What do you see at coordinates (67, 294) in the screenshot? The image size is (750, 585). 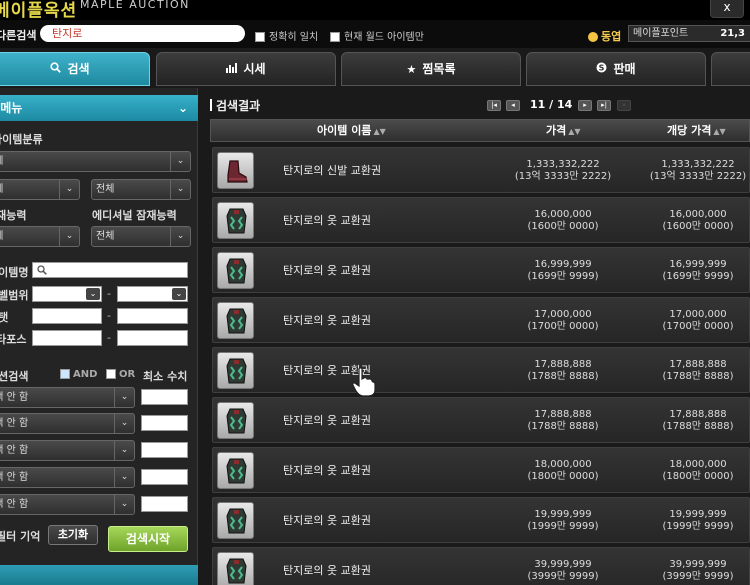 I see `level-min-select: ⌄` at bounding box center [67, 294].